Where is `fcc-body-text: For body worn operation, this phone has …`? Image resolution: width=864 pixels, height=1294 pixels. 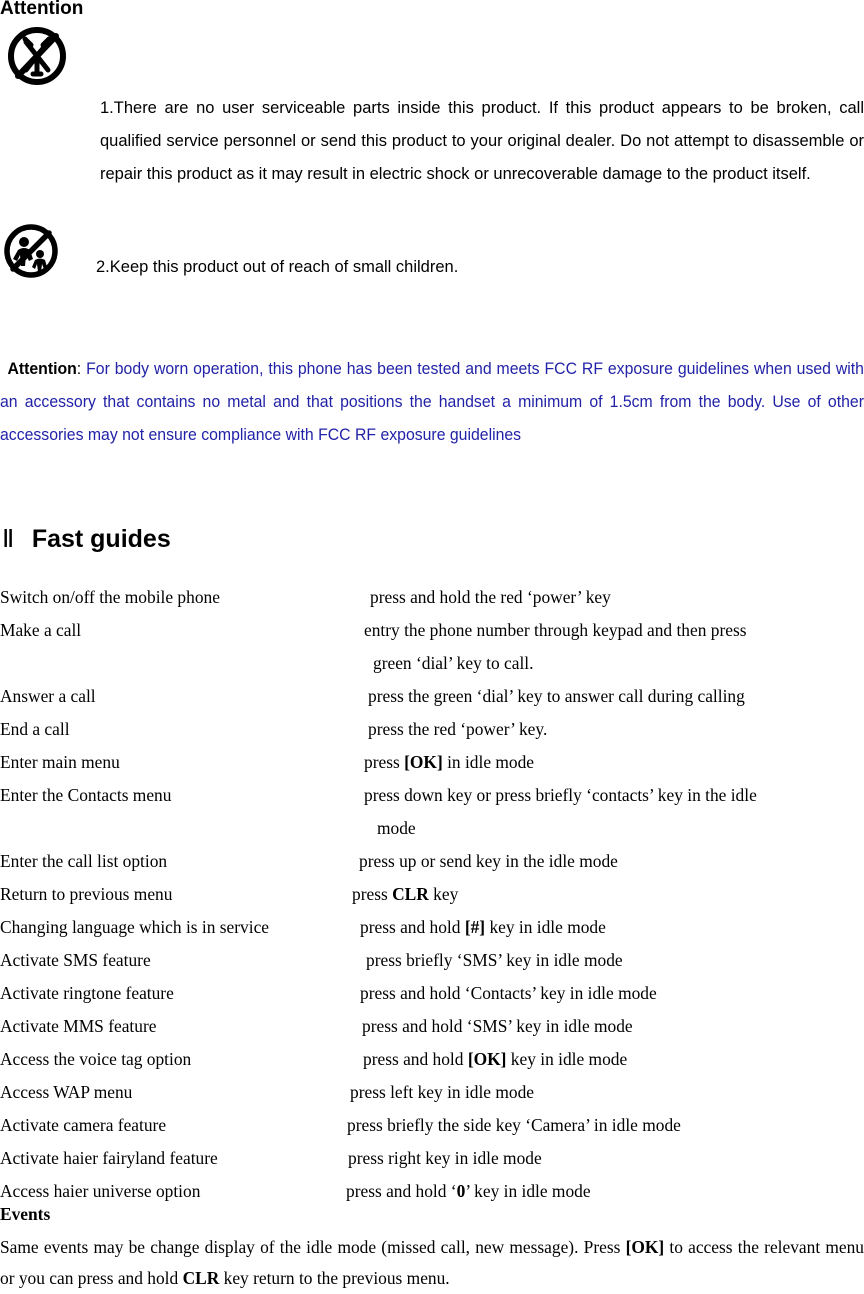 fcc-body-text: For body worn operation, this phone has … is located at coordinates (432, 401).